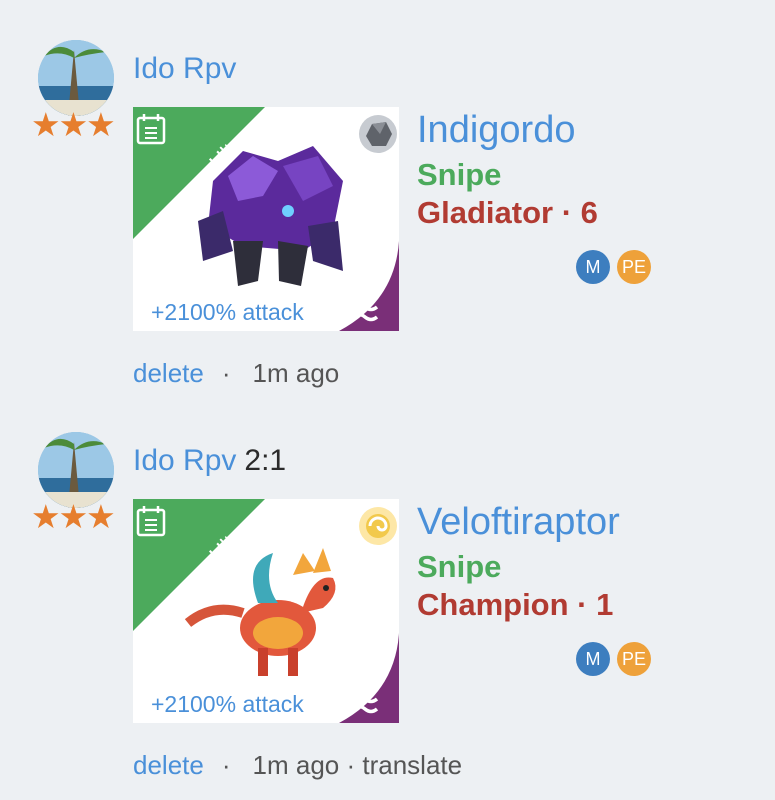 This screenshot has width=775, height=800. What do you see at coordinates (265, 460) in the screenshot?
I see `score: 2:1` at bounding box center [265, 460].